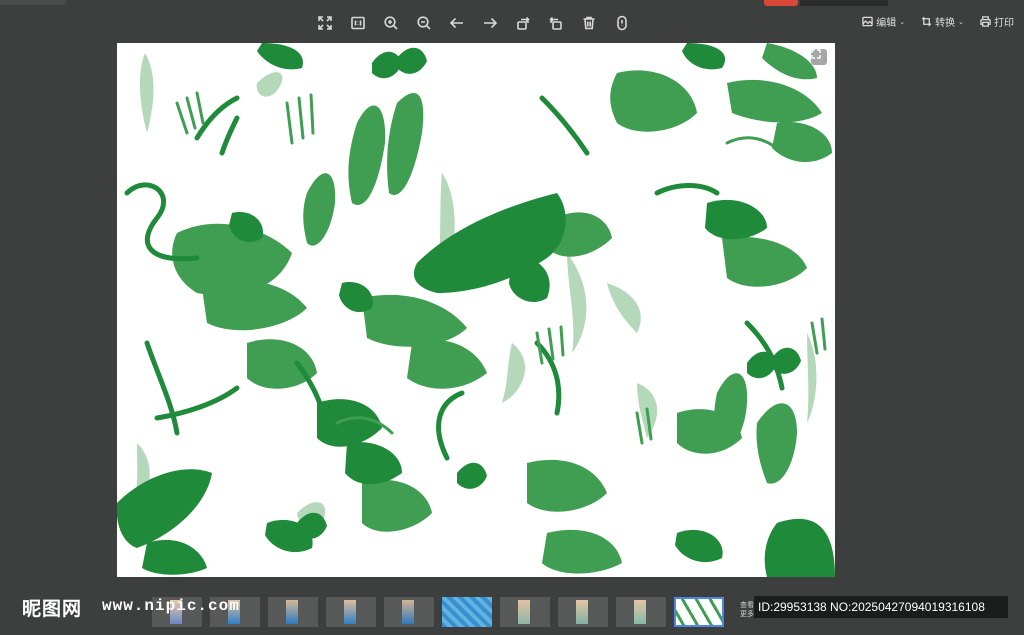 This screenshot has height=635, width=1024. I want to click on info-icon, so click(621, 23).